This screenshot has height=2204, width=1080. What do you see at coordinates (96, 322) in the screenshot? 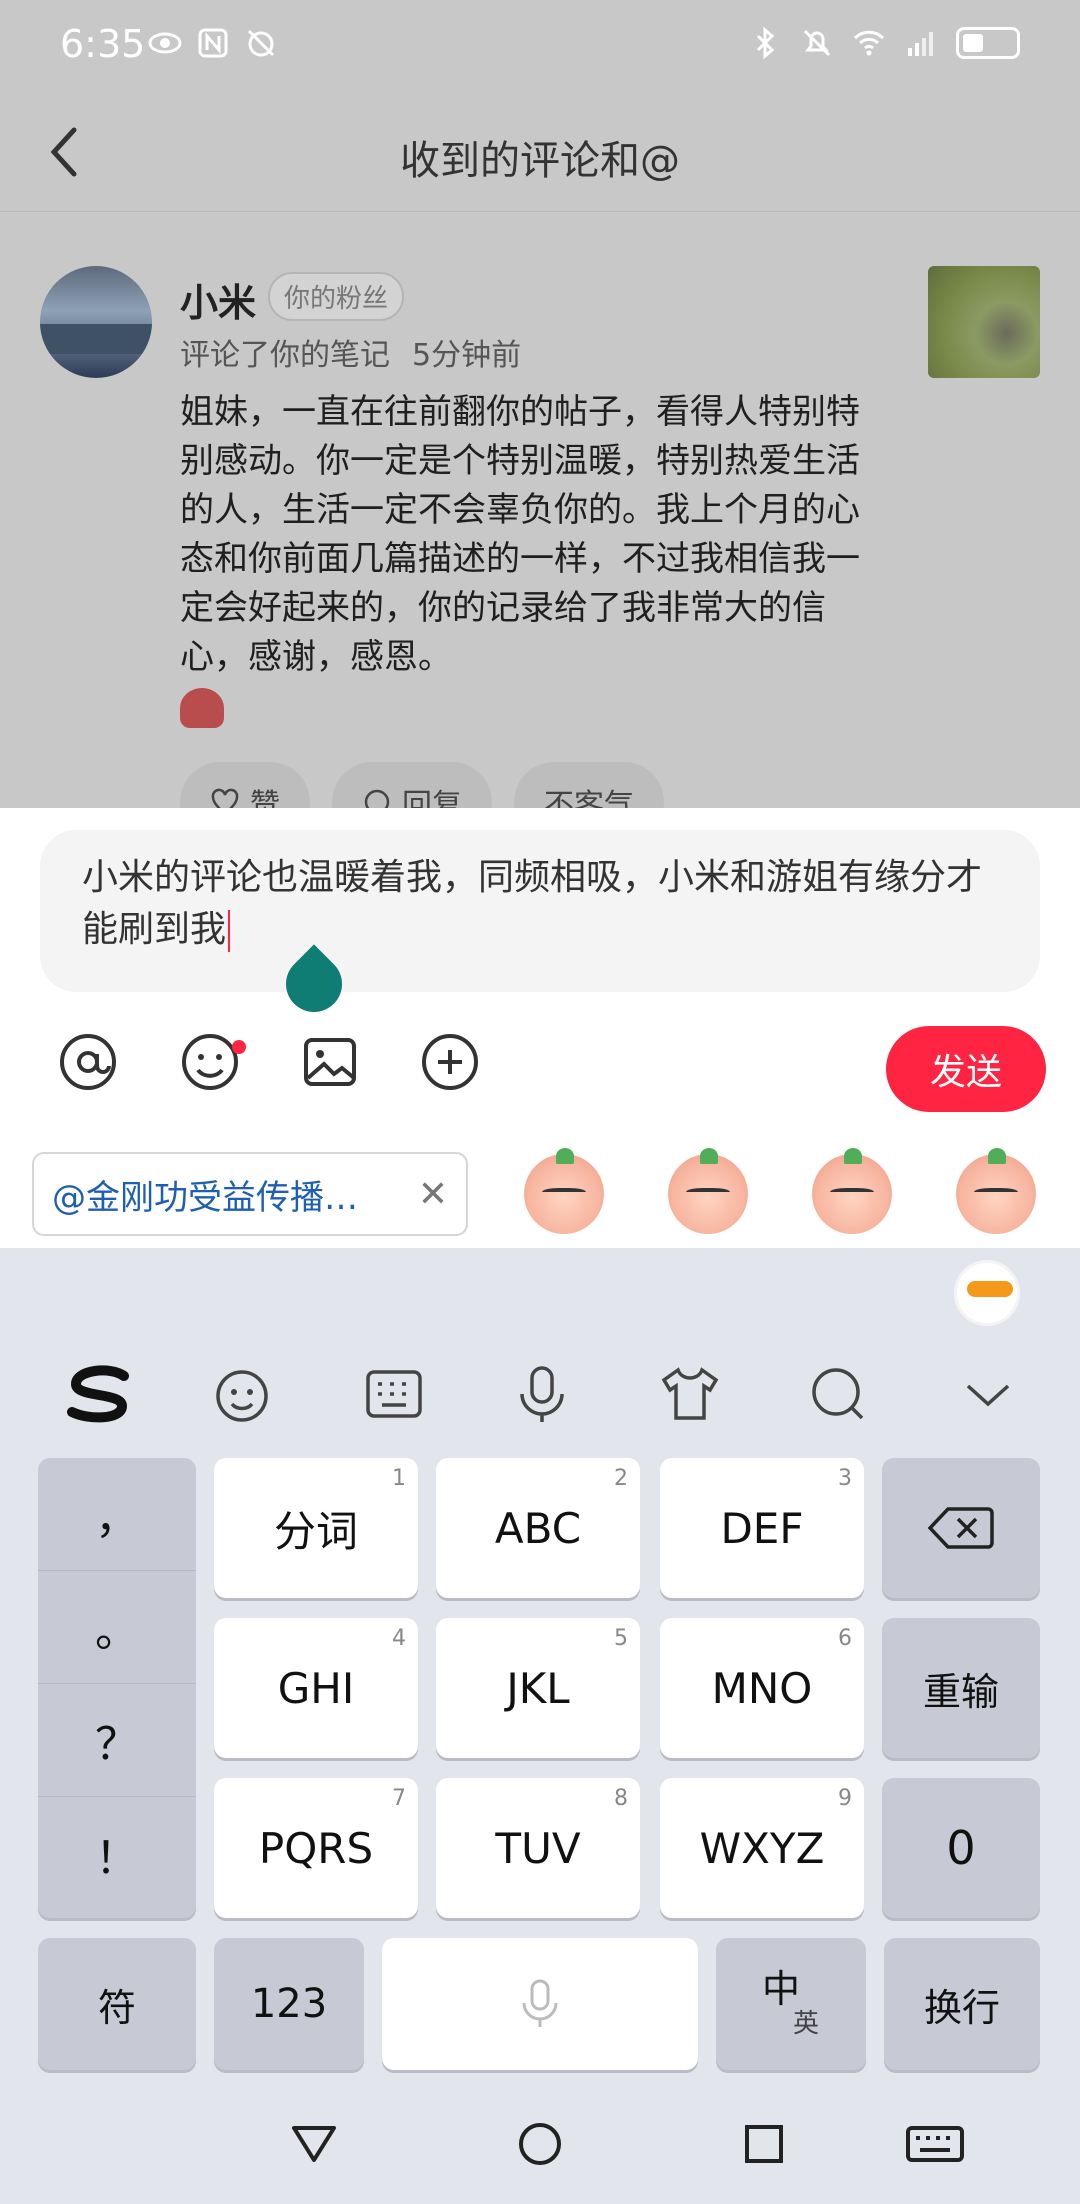
I see `commenter-avatar` at bounding box center [96, 322].